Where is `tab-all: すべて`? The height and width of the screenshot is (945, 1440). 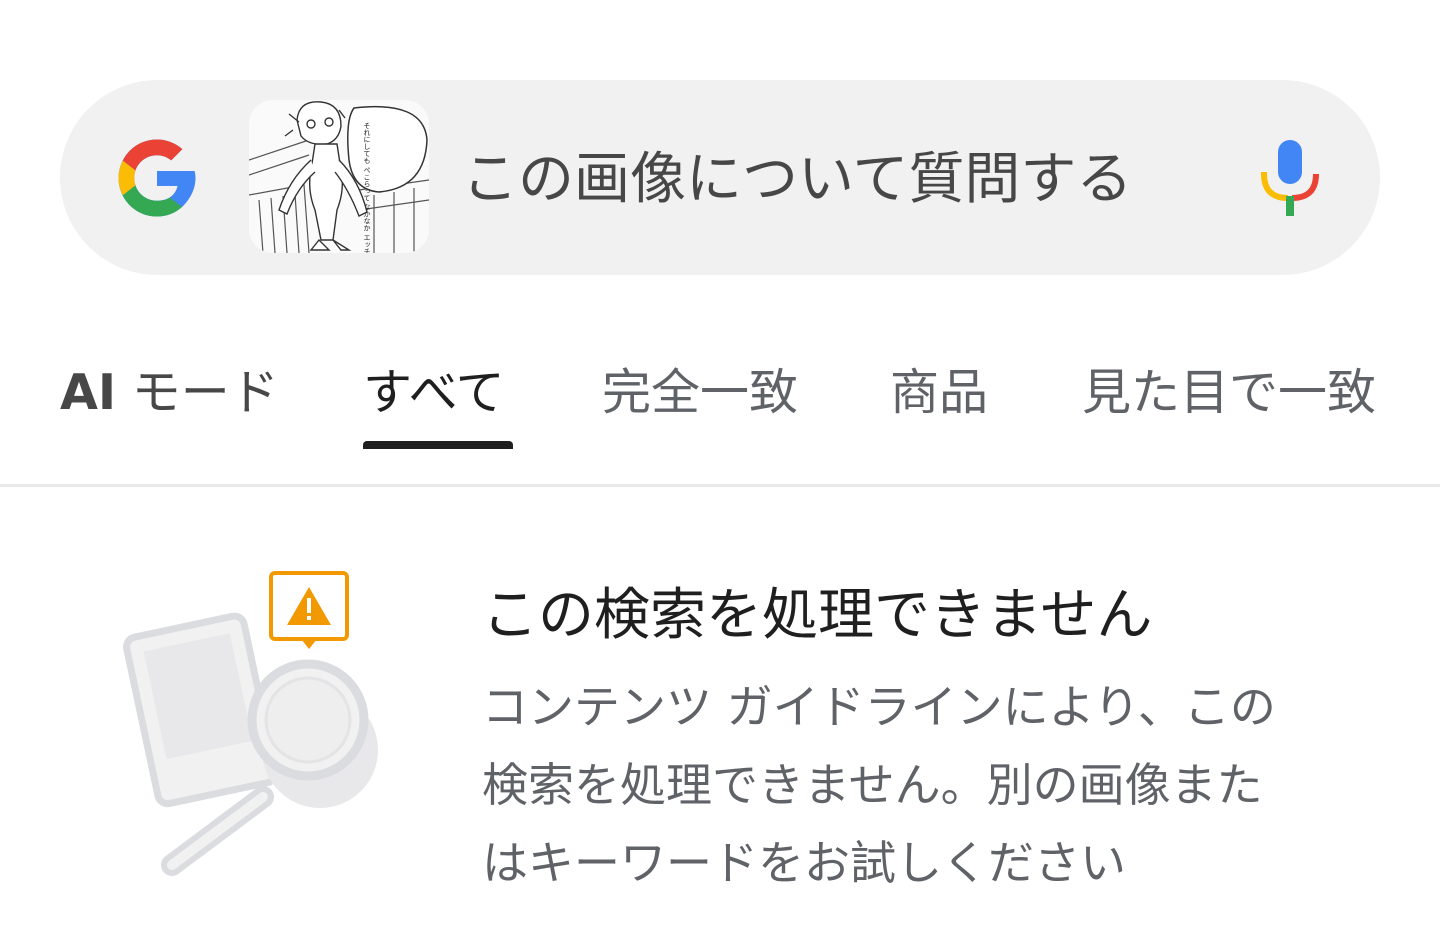 tab-all: すべて is located at coordinates (434, 393).